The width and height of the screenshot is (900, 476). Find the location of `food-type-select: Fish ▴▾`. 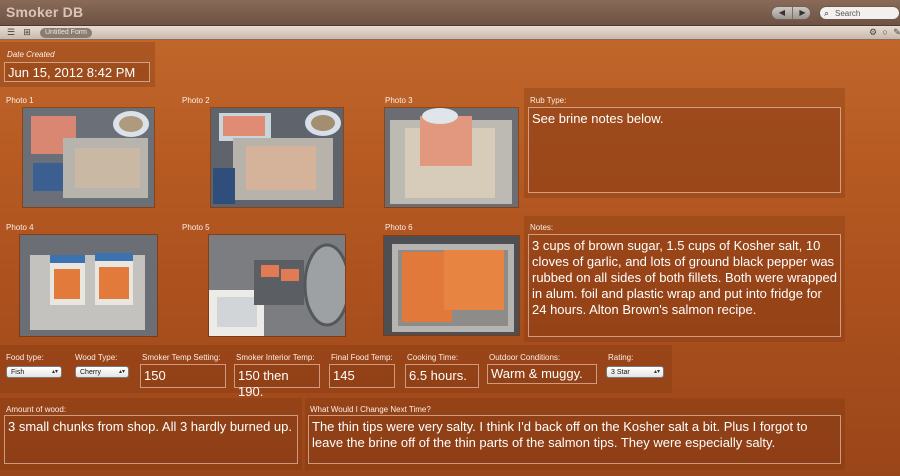

food-type-select: Fish ▴▾ is located at coordinates (34, 372).